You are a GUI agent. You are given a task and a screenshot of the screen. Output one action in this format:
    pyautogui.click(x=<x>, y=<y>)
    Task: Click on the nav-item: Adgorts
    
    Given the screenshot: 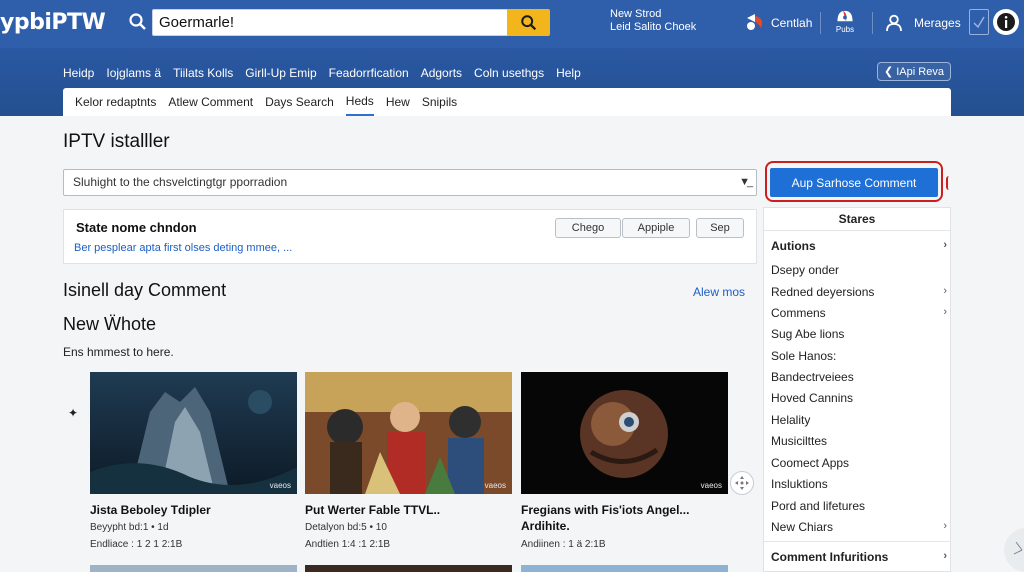 What is the action you would take?
    pyautogui.click(x=441, y=73)
    